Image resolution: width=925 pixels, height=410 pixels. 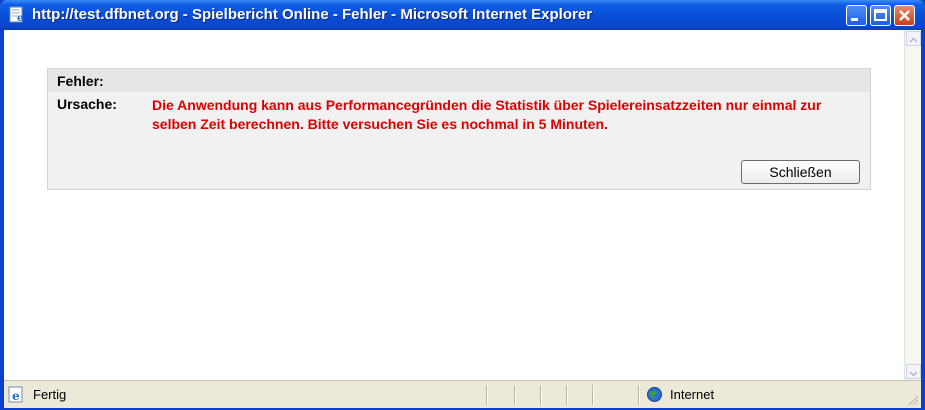 I want to click on close-window-button, so click(x=904, y=15).